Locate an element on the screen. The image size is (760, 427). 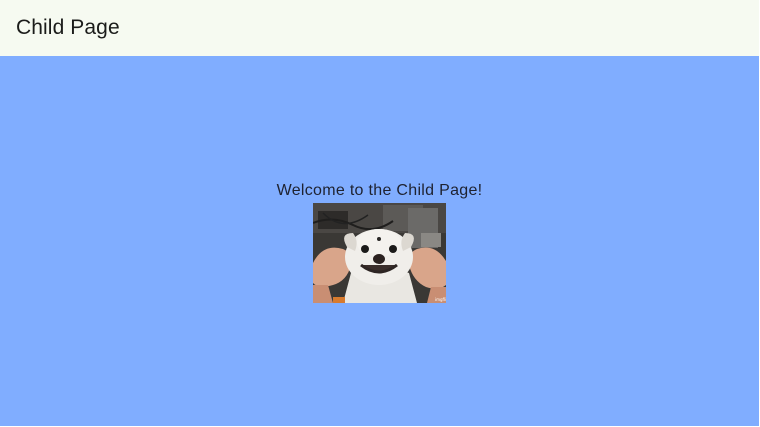
page-title: Child Page is located at coordinates (68, 27).